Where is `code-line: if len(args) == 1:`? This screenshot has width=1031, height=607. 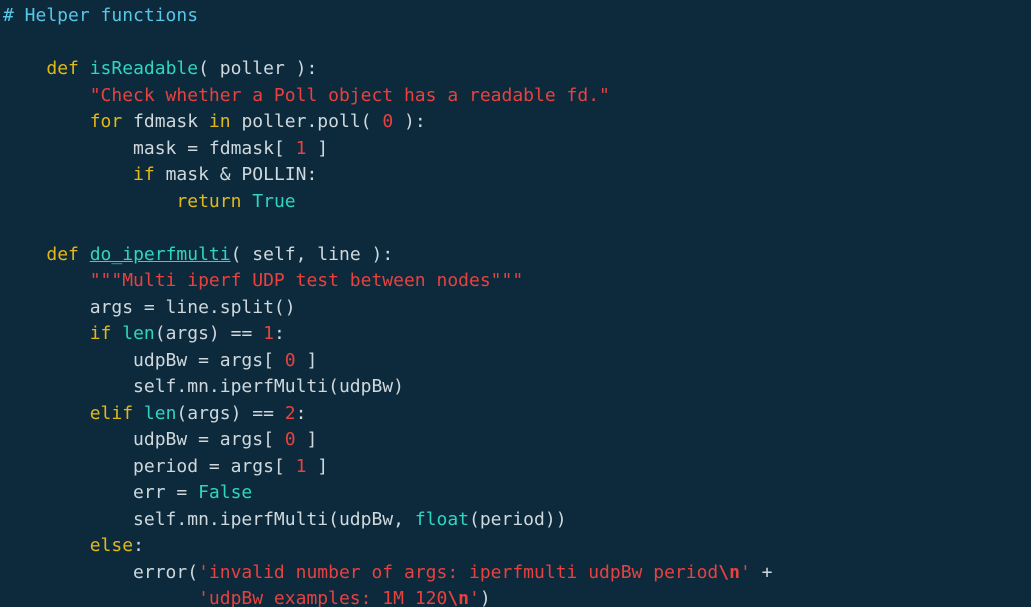
code-line: if len(args) == 1: is located at coordinates (517, 334).